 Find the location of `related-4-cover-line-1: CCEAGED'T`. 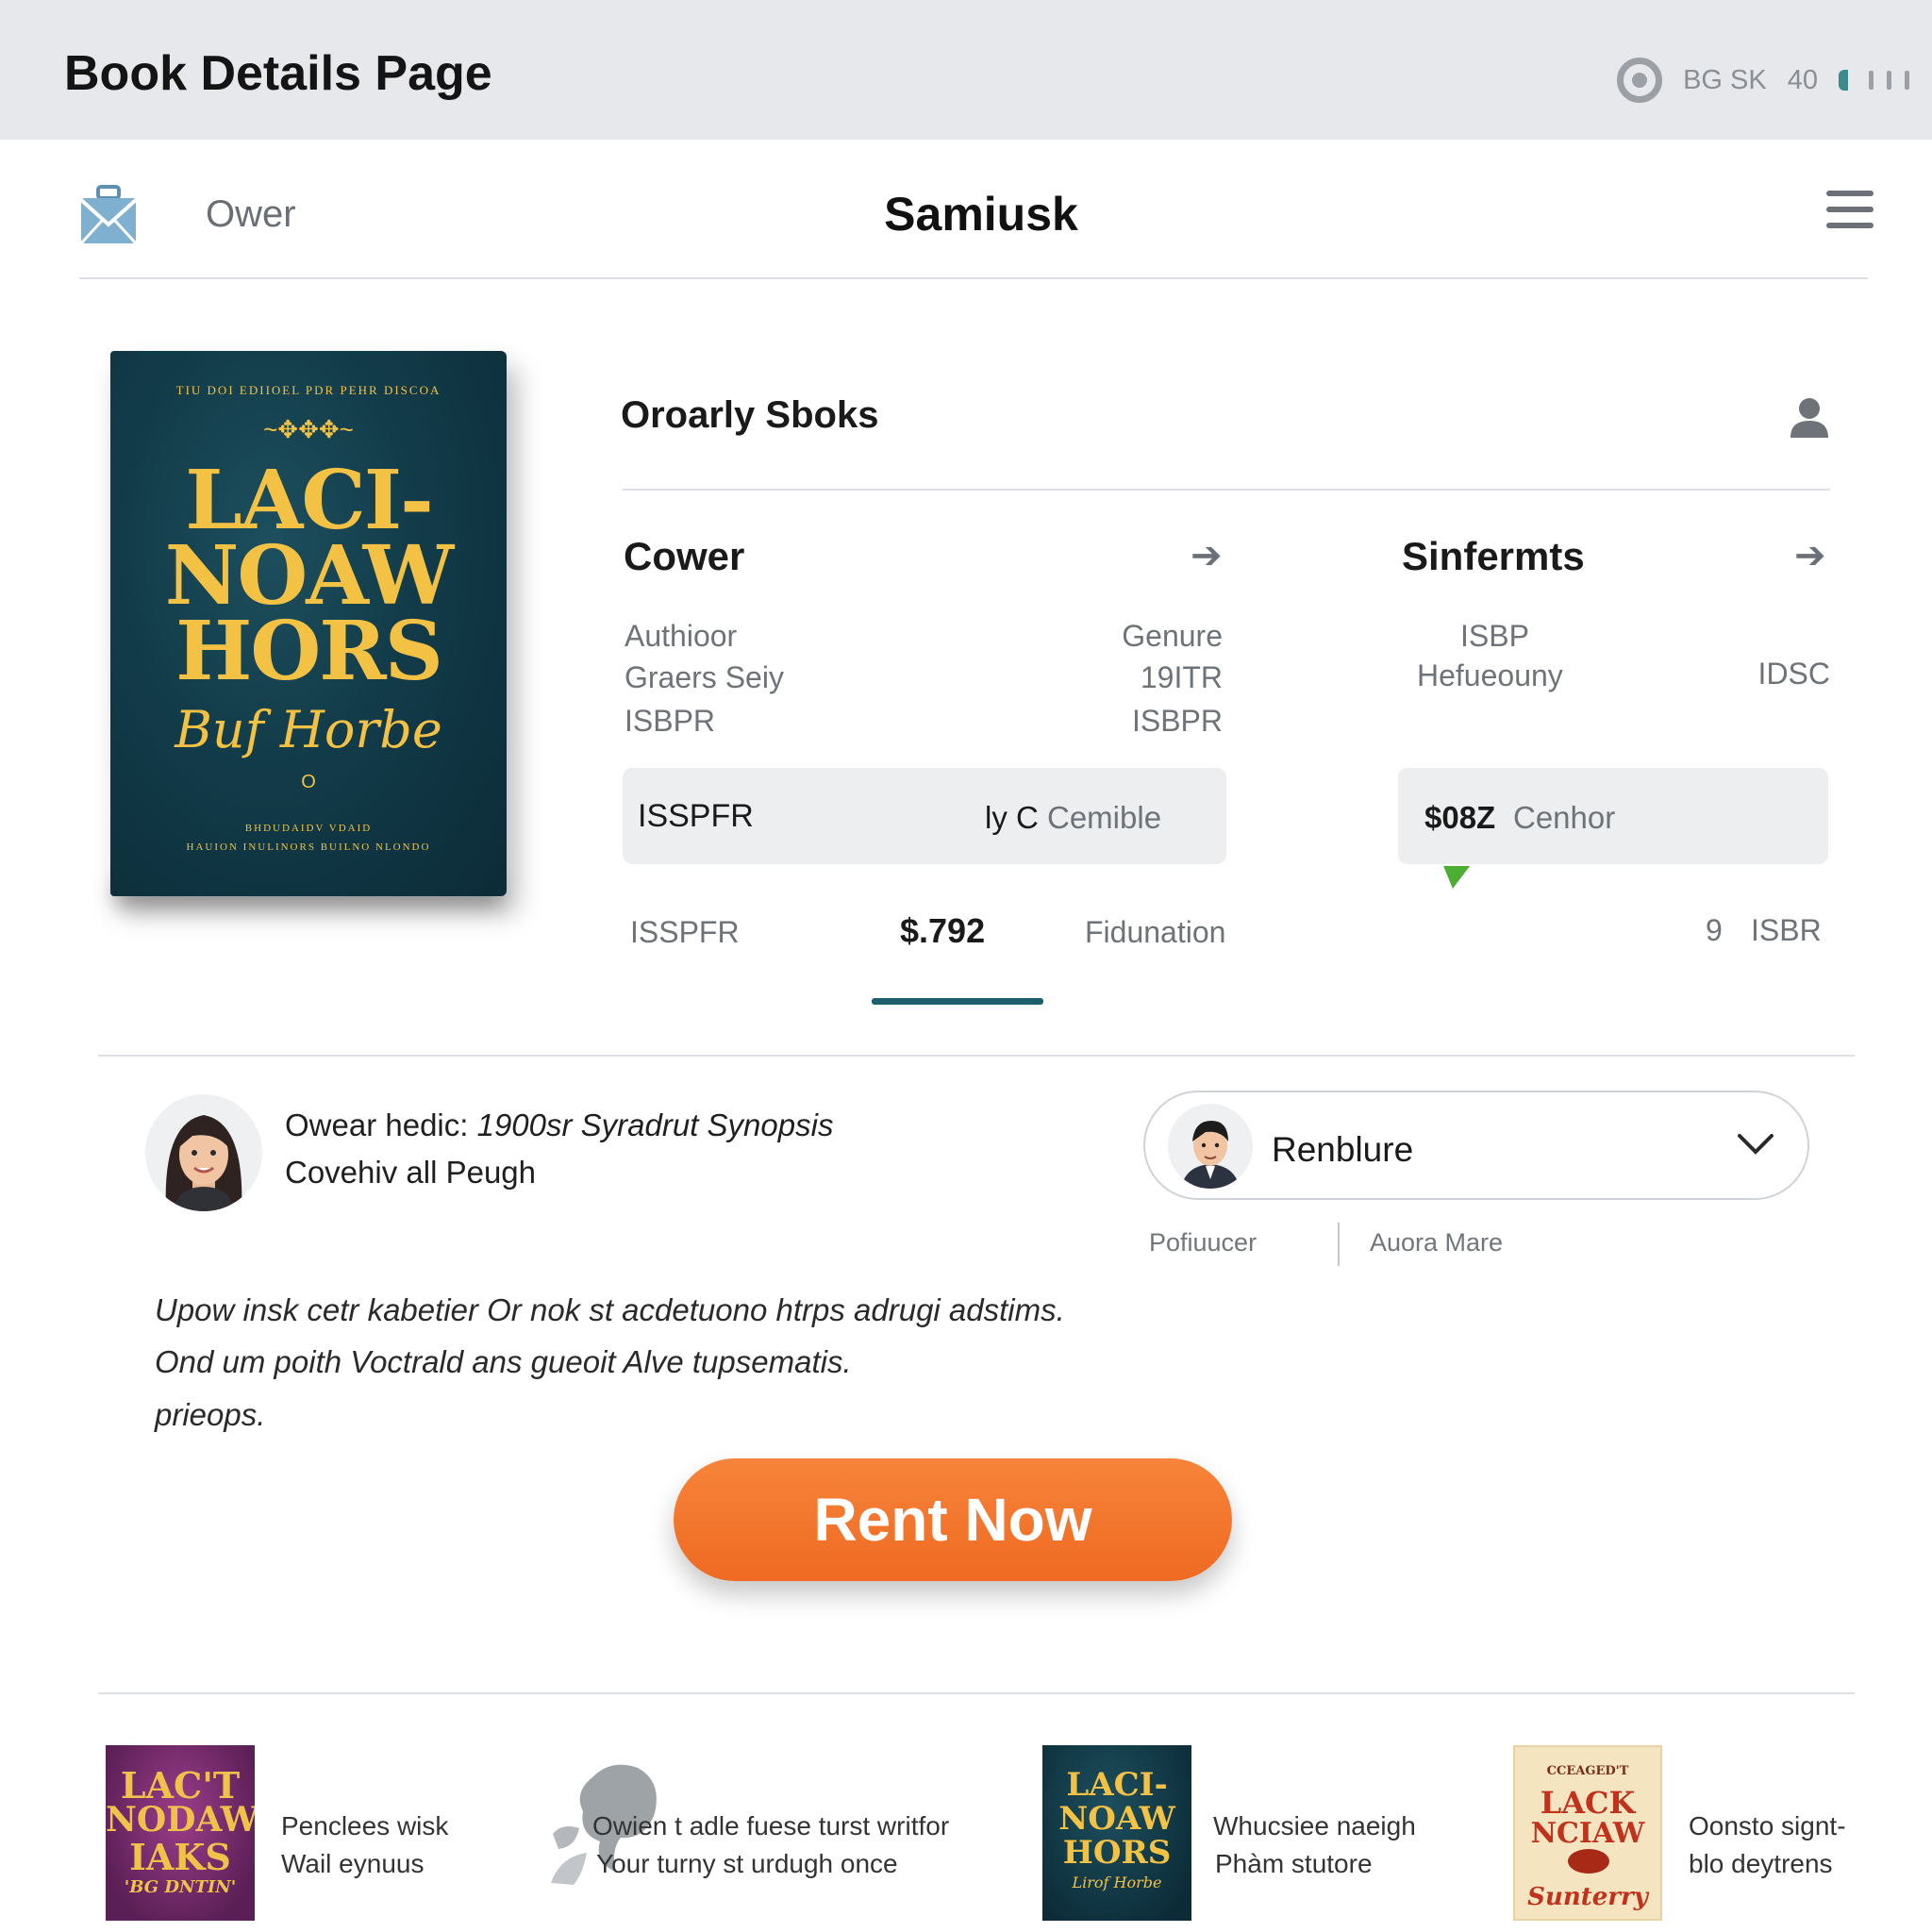

related-4-cover-line-1: CCEAGED'T is located at coordinates (1588, 1771).